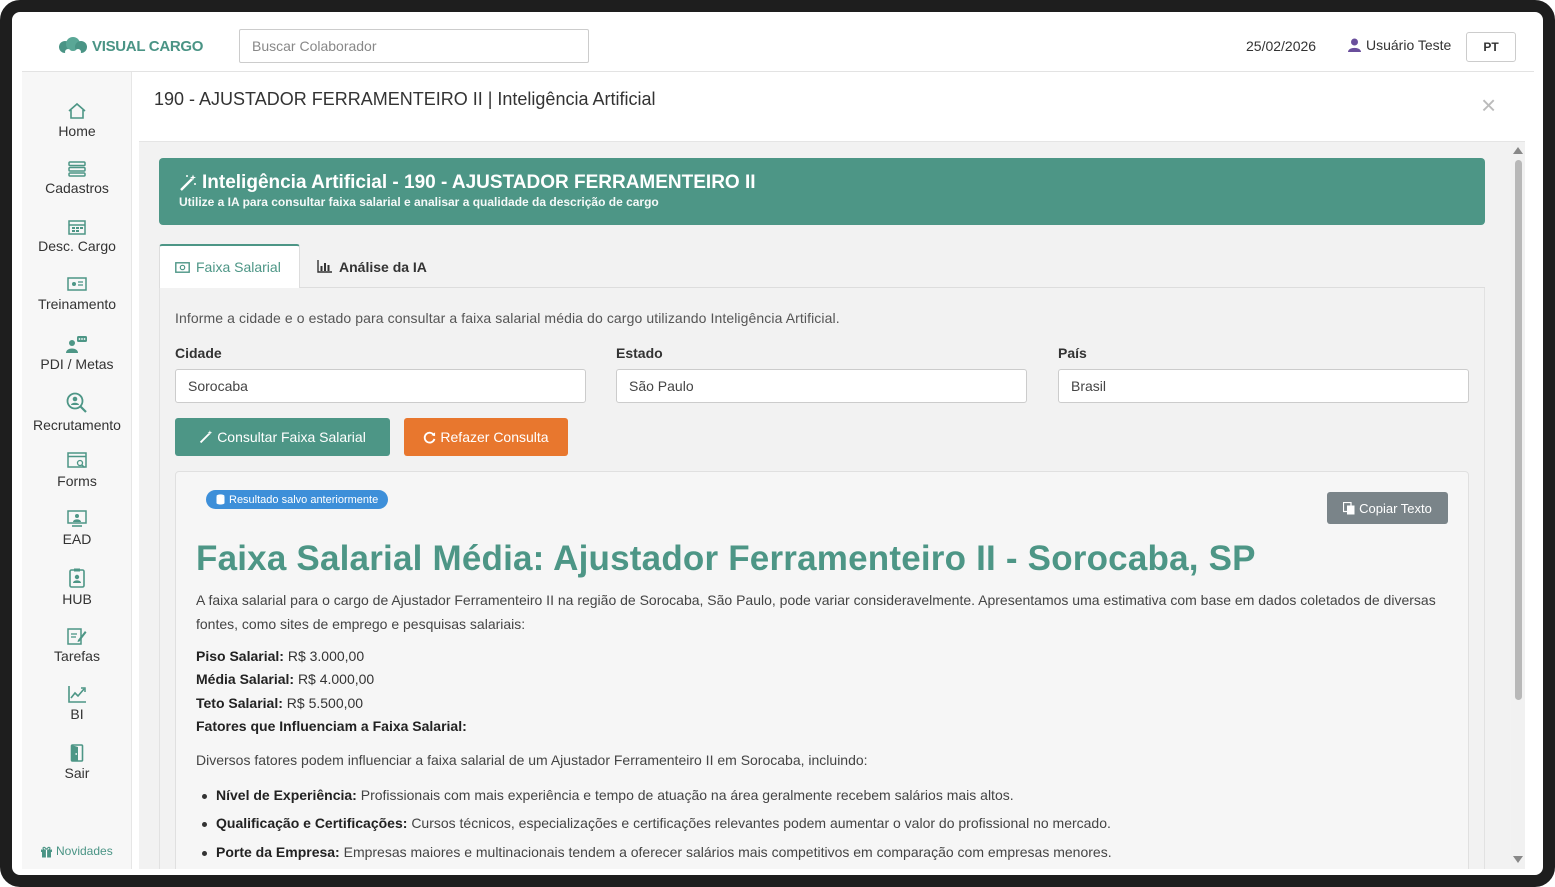 This screenshot has height=887, width=1555. What do you see at coordinates (77, 599) in the screenshot?
I see `sidebar-item-label: HUB` at bounding box center [77, 599].